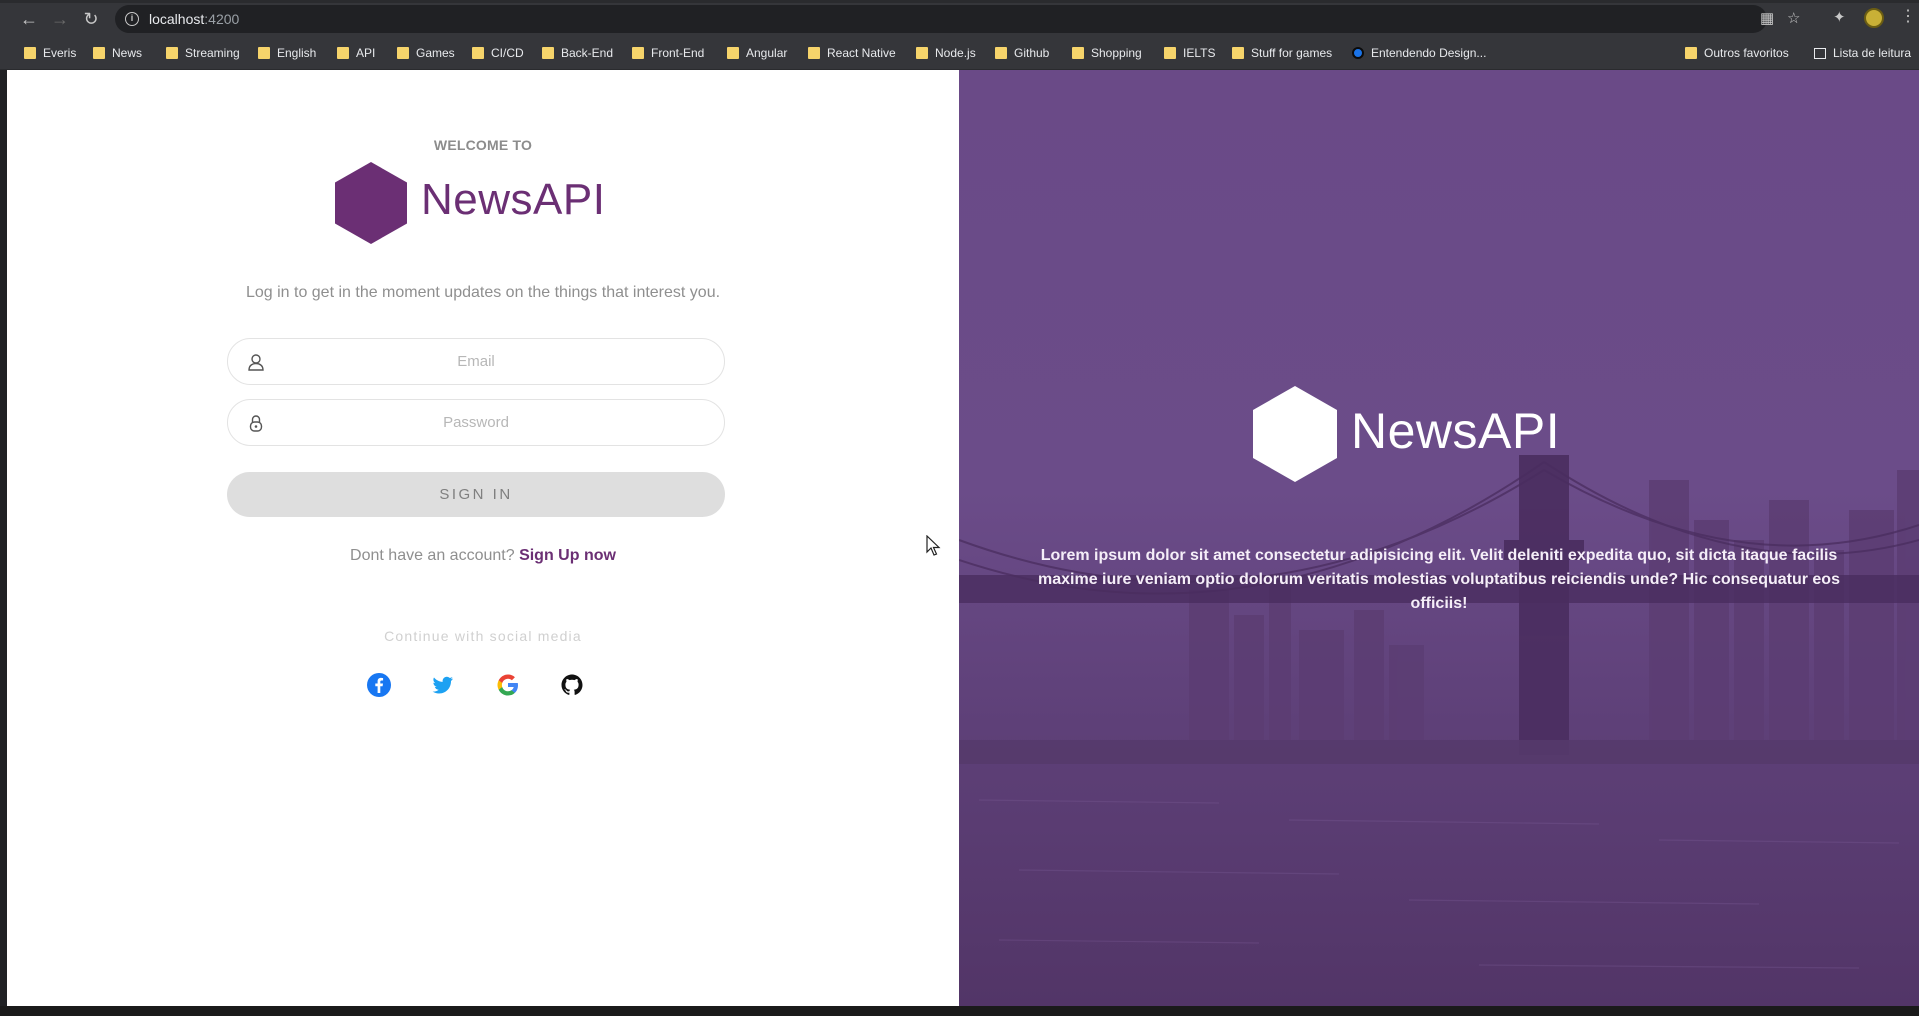  I want to click on bookmark-folder: Everis, so click(50, 53).